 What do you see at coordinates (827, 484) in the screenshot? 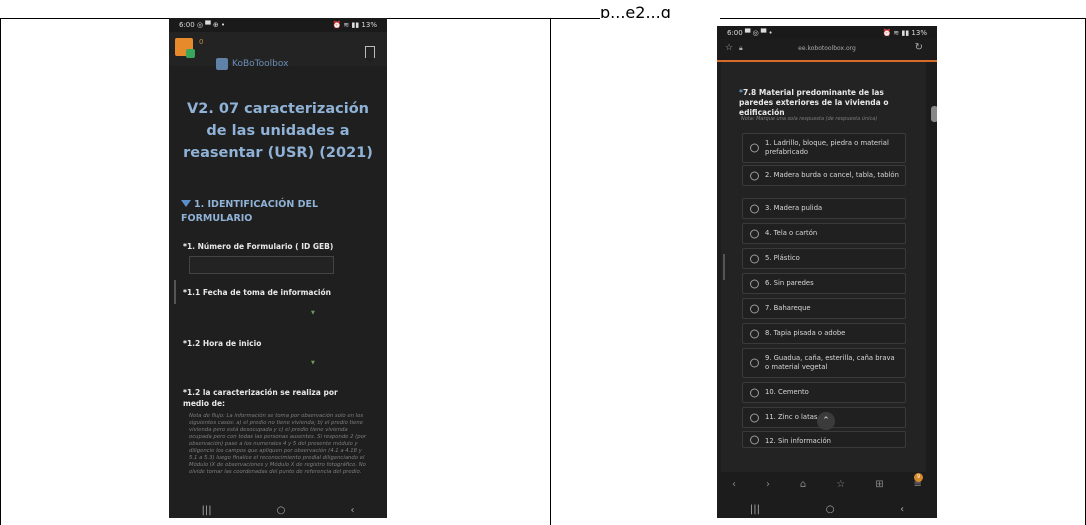
I see `browser-toolbar: ‹ › ⌂ ☆ ⊞ ≡ 9` at bounding box center [827, 484].